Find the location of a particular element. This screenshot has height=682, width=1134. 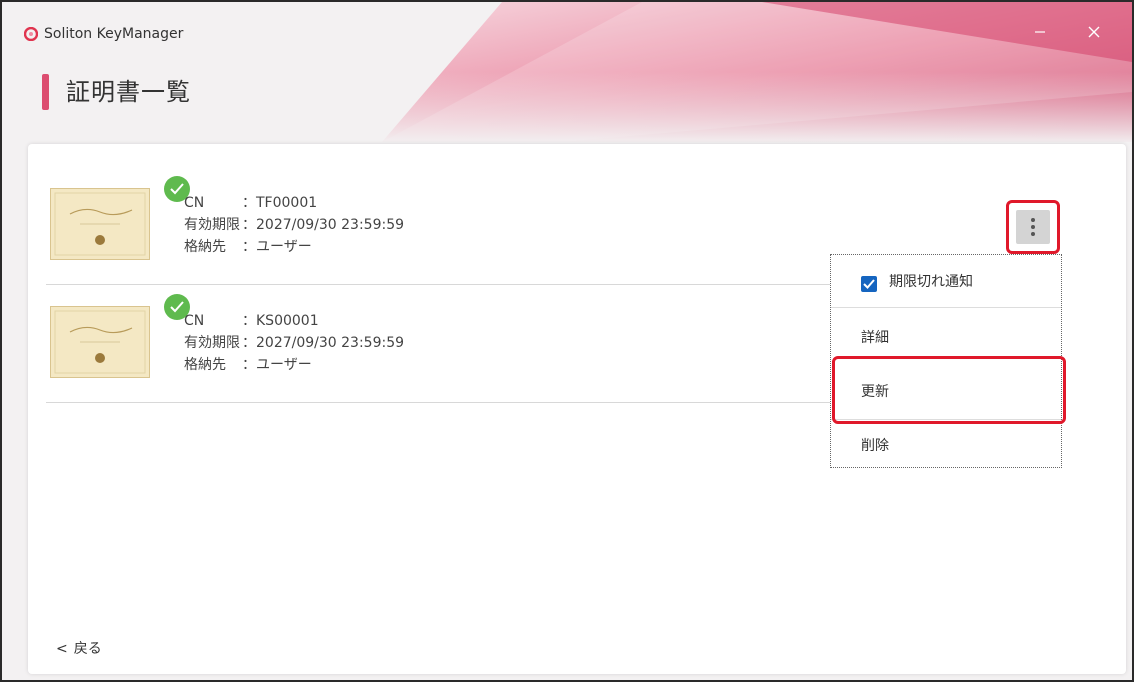

app-logo-icon is located at coordinates (31, 34).